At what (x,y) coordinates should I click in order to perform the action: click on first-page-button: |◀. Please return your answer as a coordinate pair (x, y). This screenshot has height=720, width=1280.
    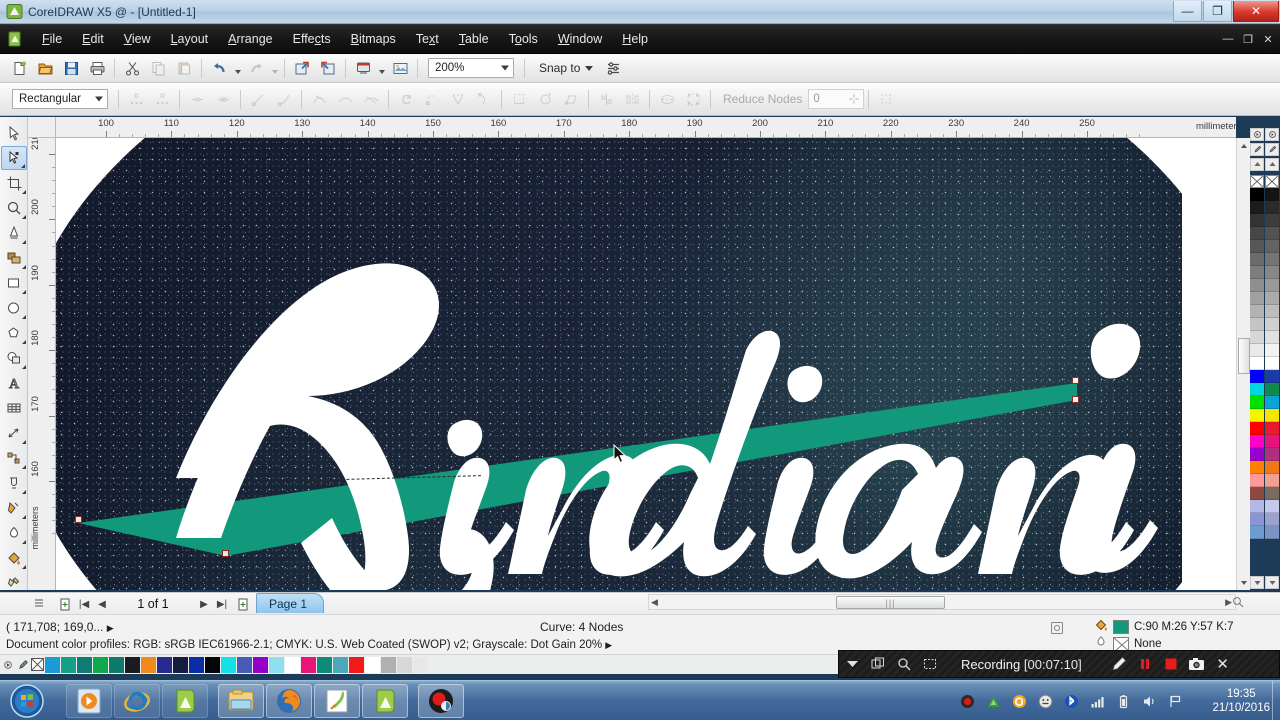
    Looking at the image, I should click on (84, 604).